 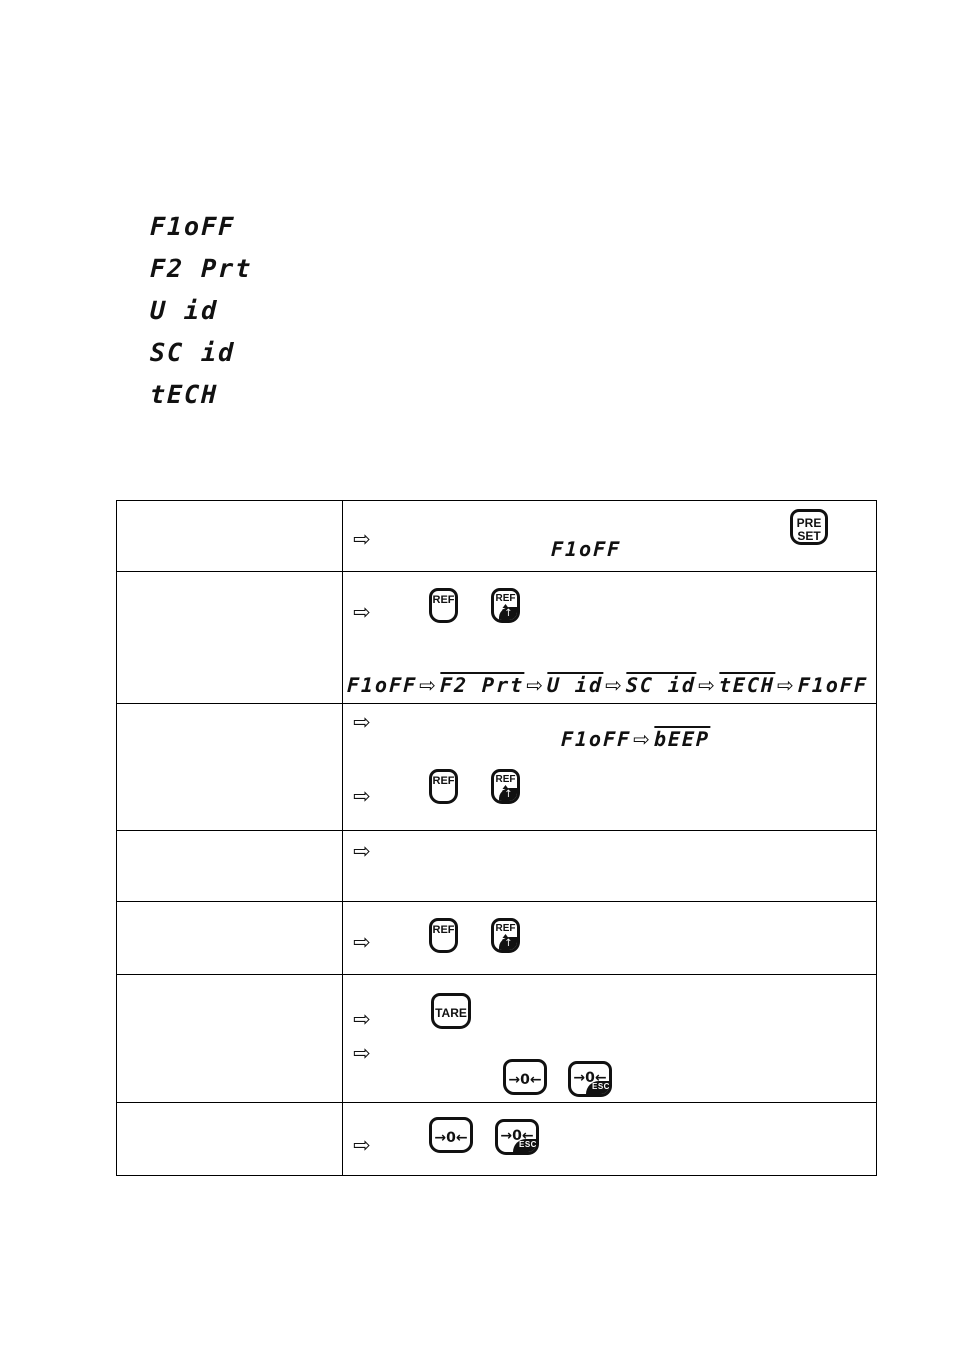 I want to click on tare-key: TARE, so click(x=451, y=1011).